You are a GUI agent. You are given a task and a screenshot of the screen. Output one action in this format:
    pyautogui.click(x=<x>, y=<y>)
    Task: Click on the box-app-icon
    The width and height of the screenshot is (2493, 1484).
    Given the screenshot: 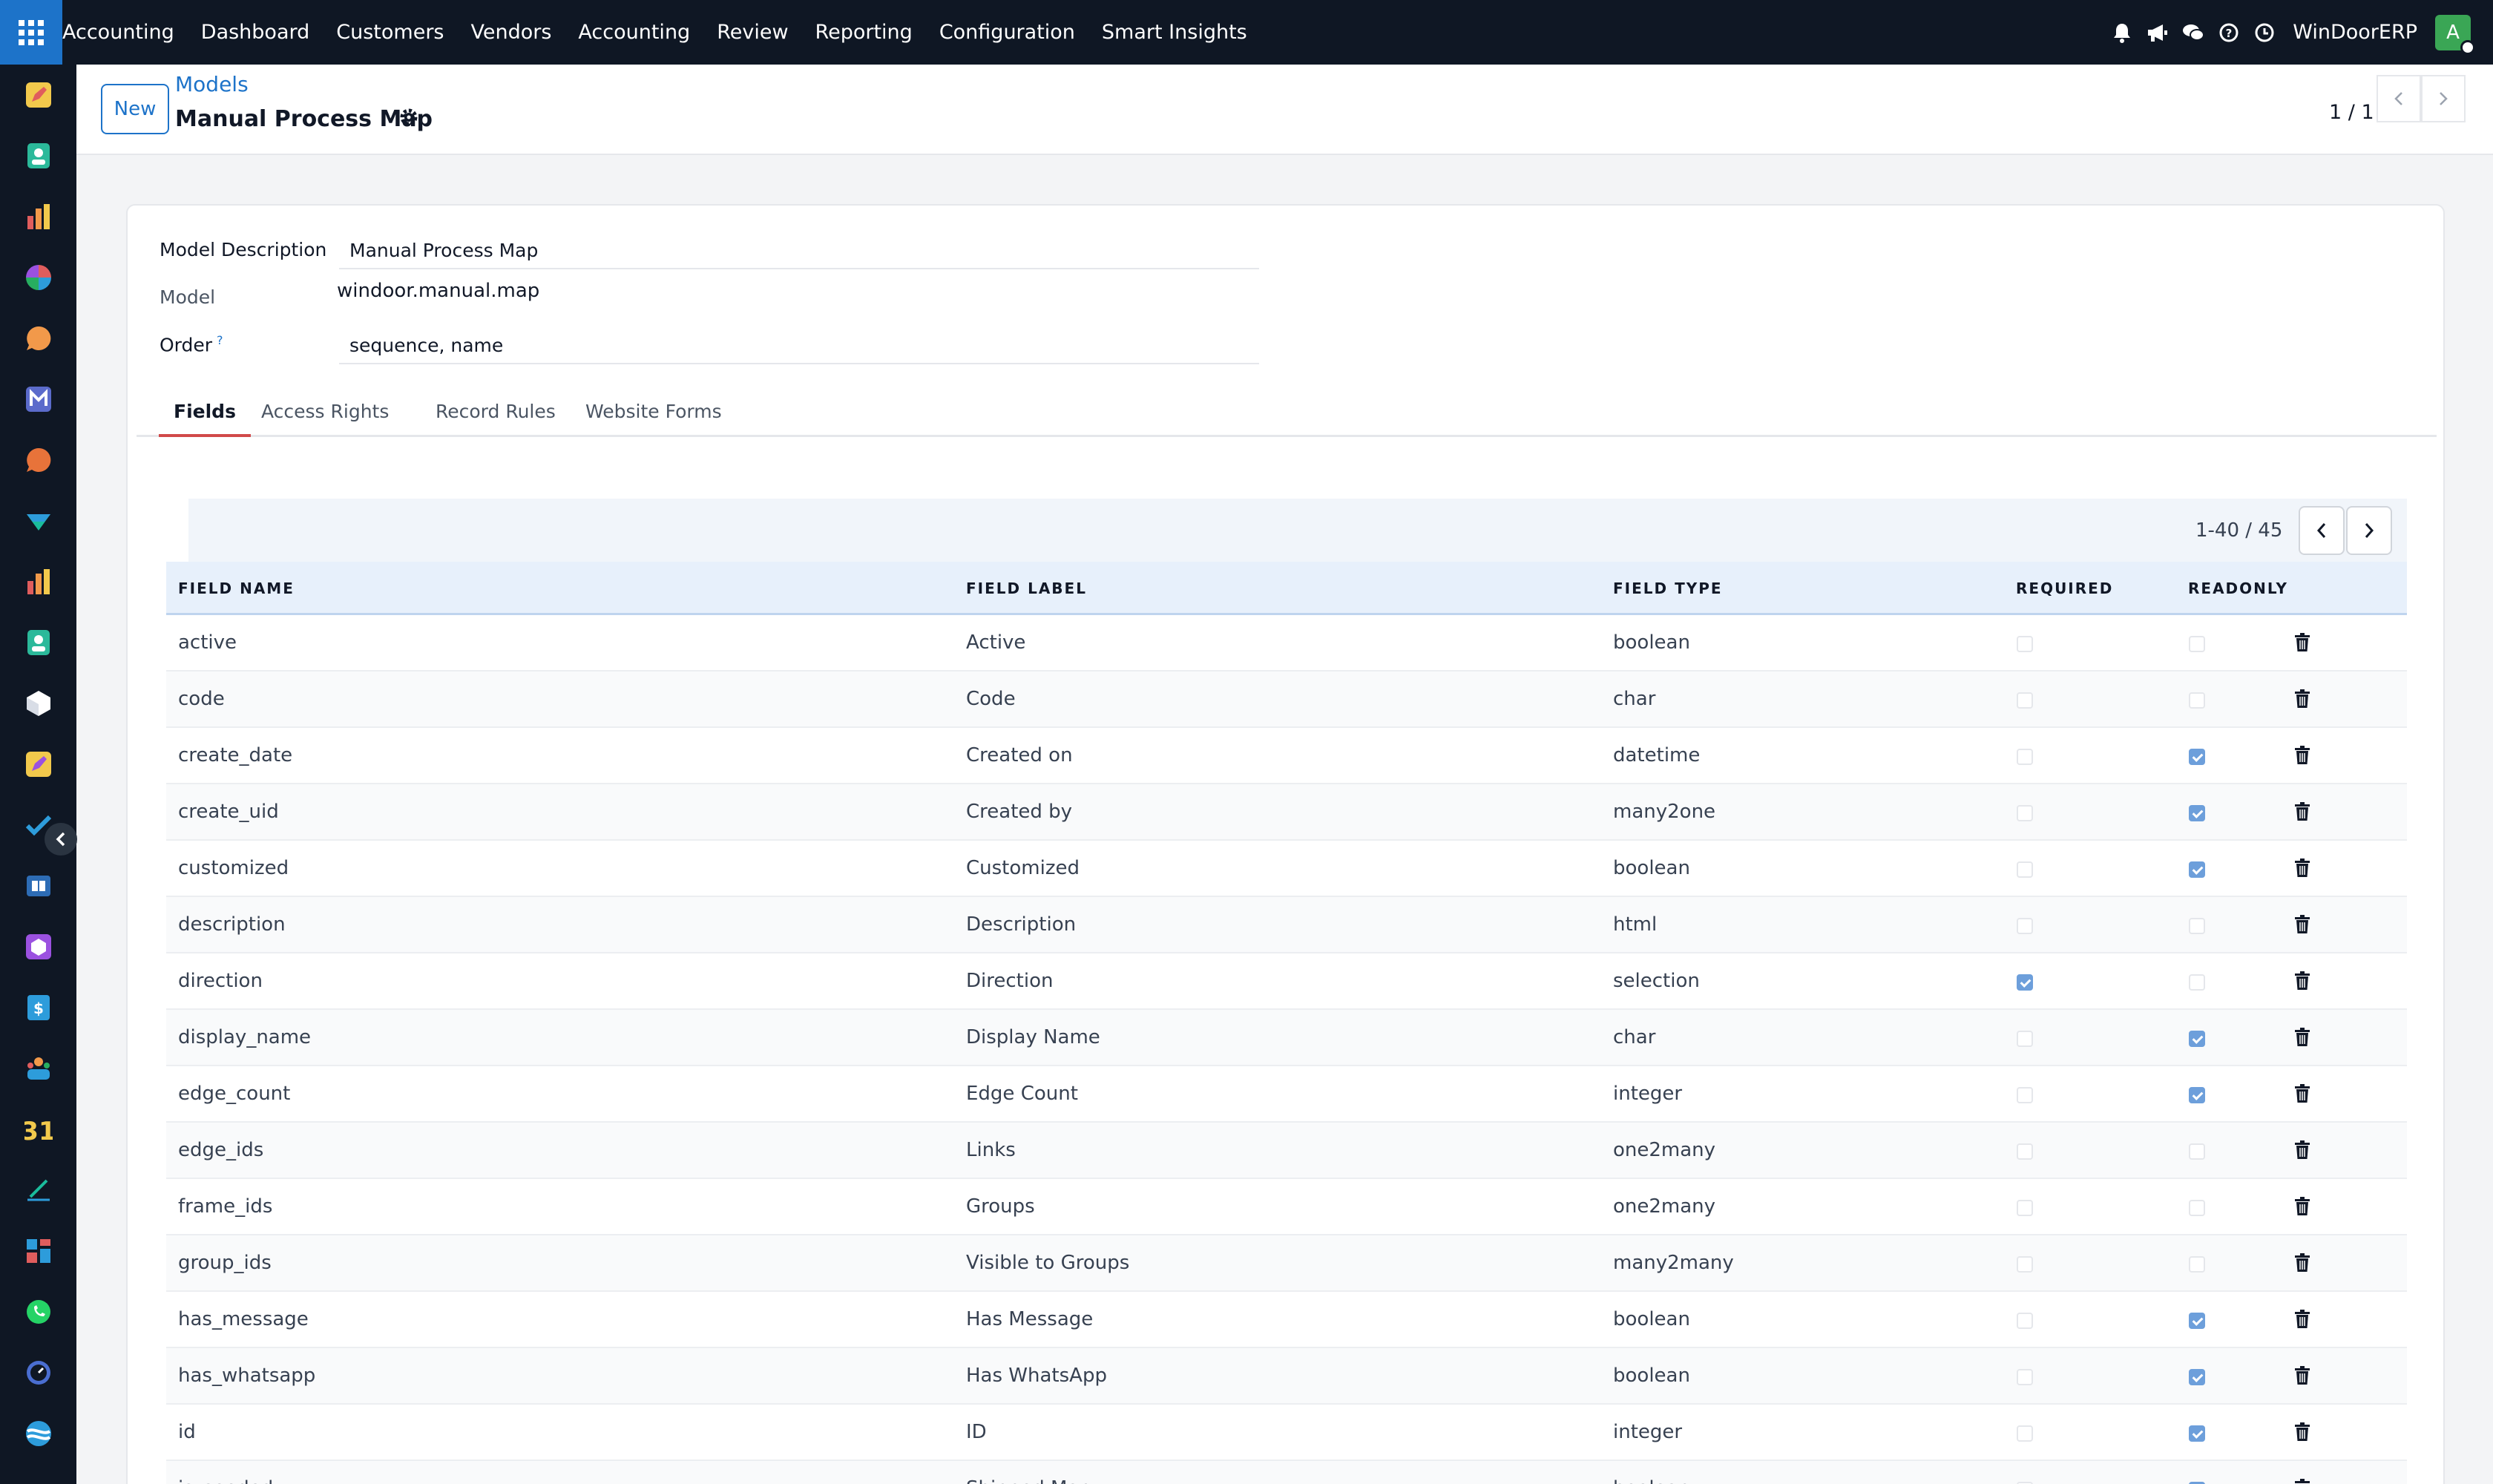 What is the action you would take?
    pyautogui.click(x=38, y=703)
    